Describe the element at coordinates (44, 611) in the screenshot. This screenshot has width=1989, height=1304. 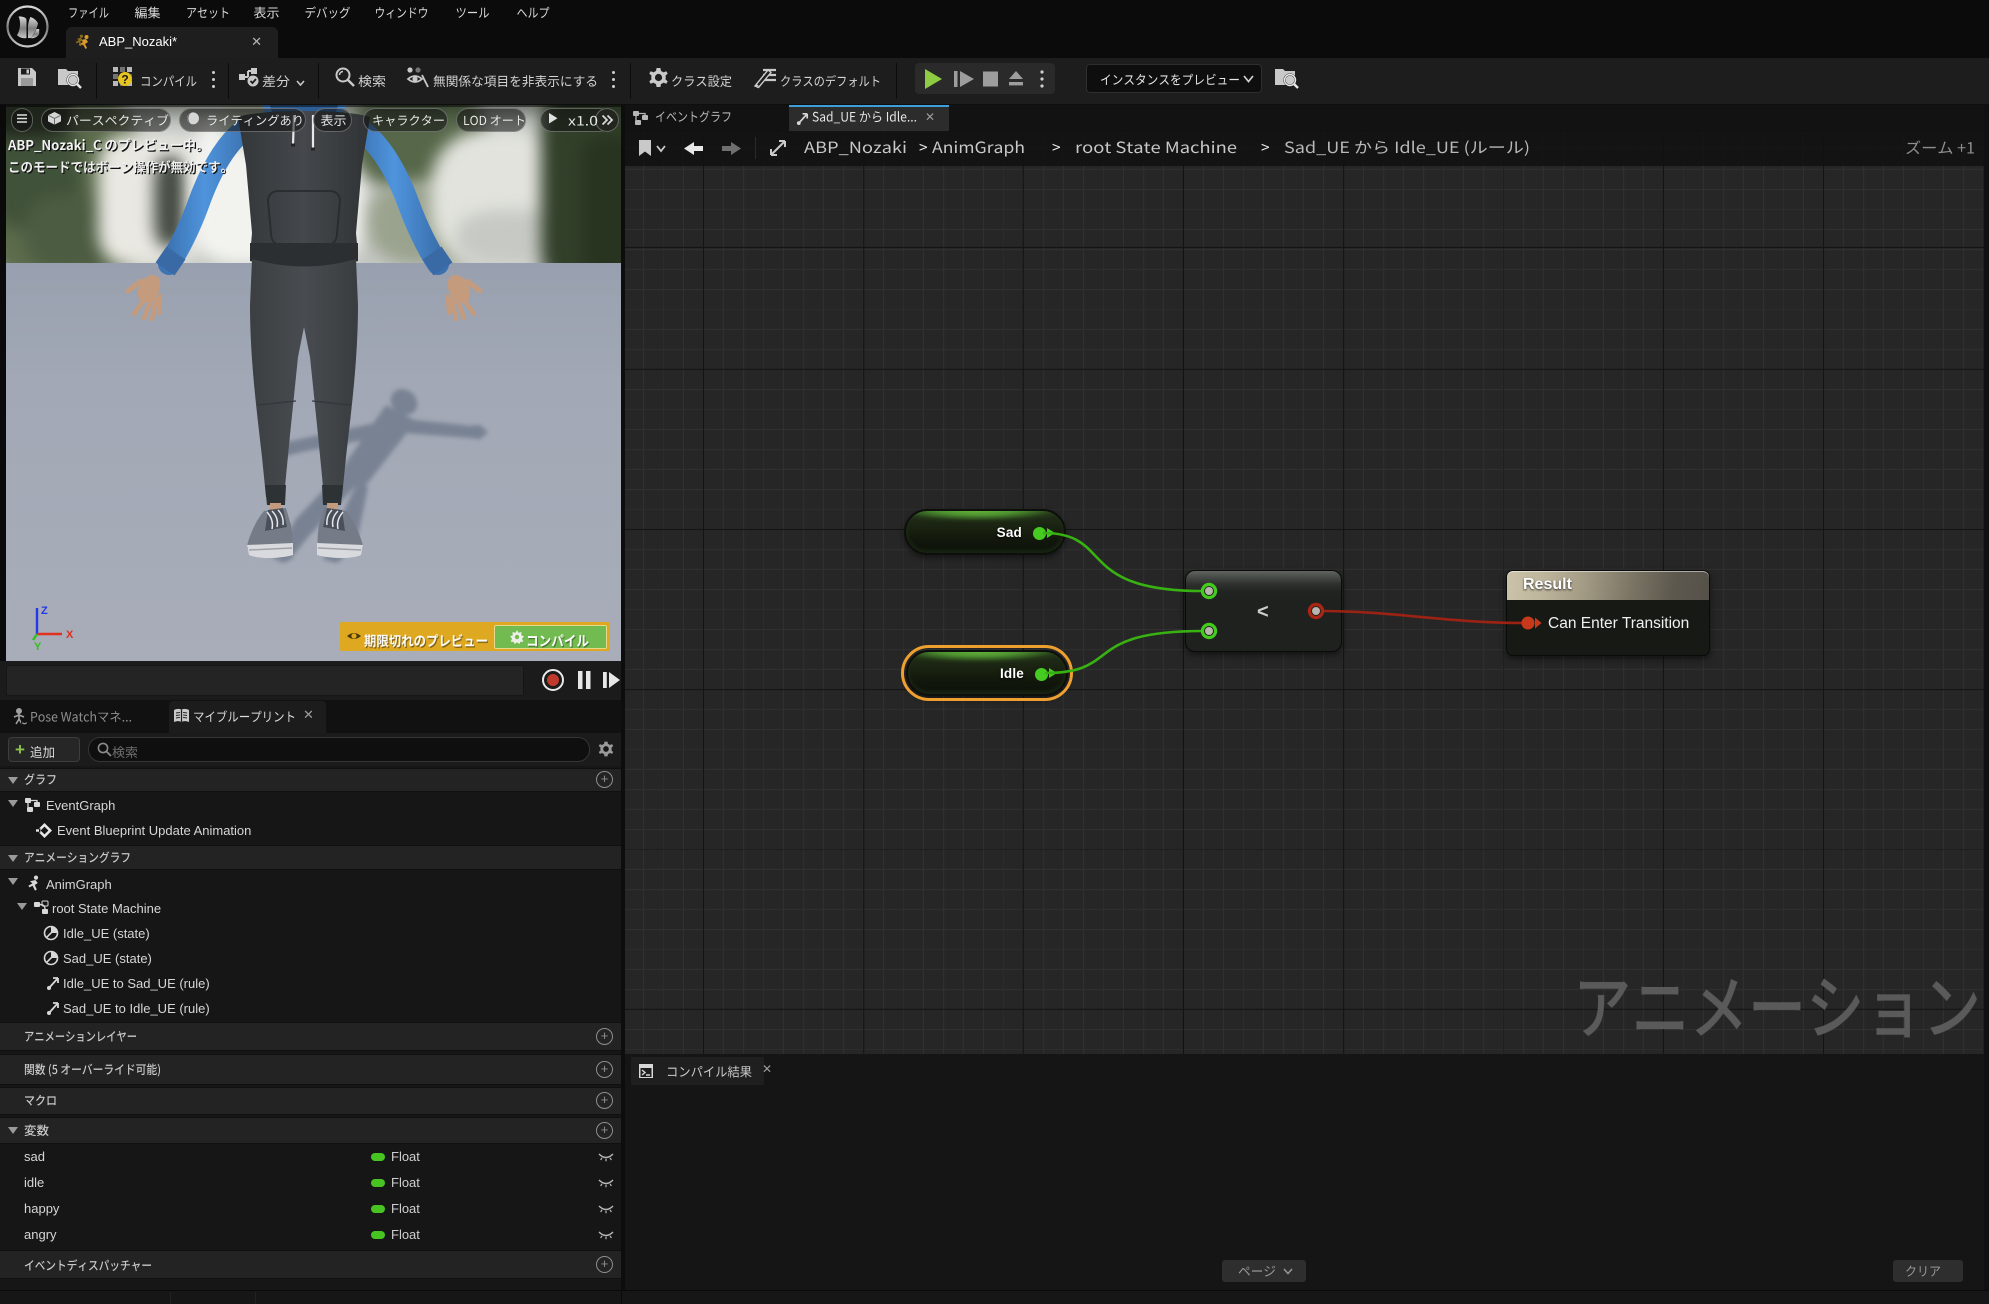
I see `svg-text: Z` at that location.